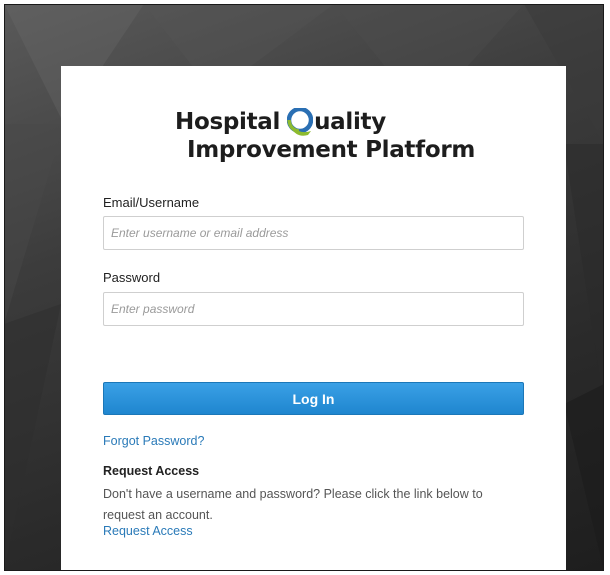 The width and height of the screenshot is (610, 575). I want to click on logo-word-hospital: Hospital, so click(228, 122).